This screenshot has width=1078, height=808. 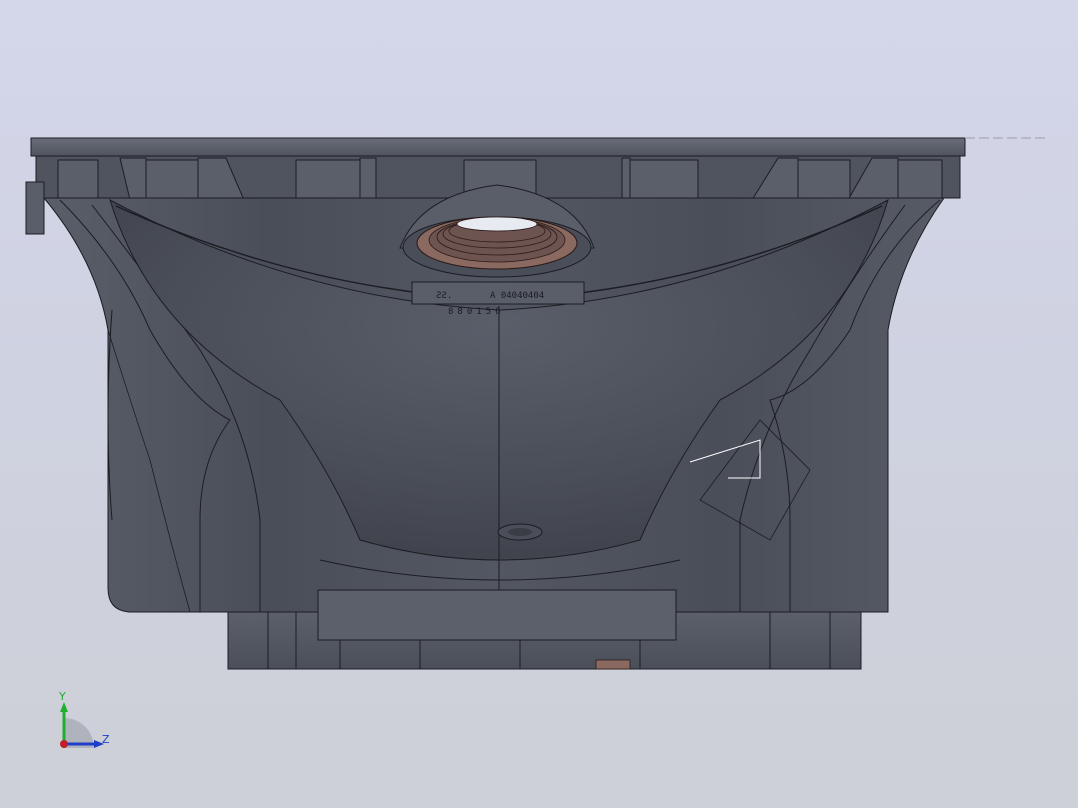 What do you see at coordinates (517, 296) in the screenshot?
I see `engraving-part-number: A 04040404` at bounding box center [517, 296].